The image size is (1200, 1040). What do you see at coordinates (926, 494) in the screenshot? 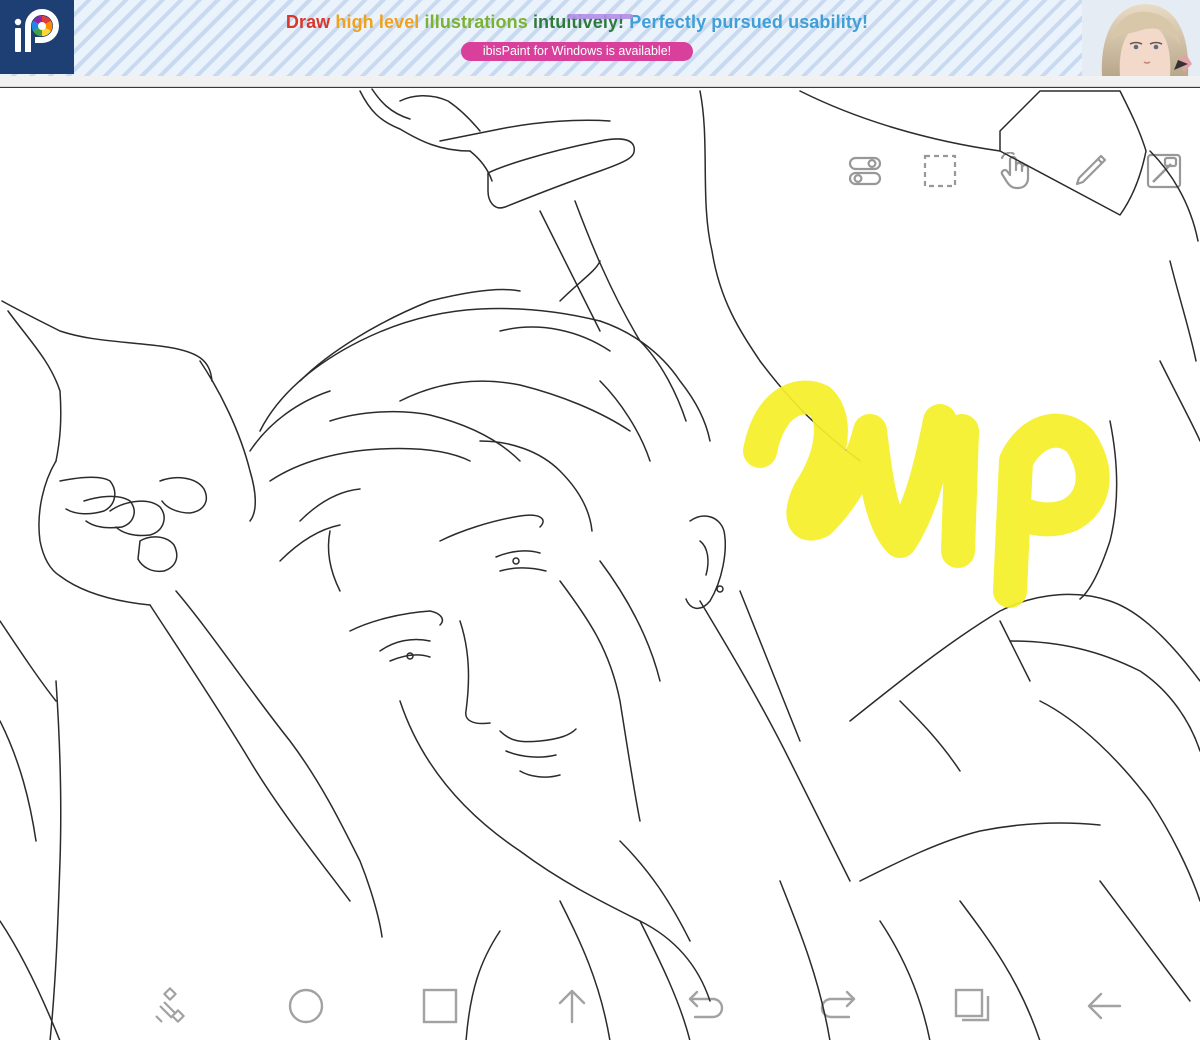
I see `wip-scribble` at bounding box center [926, 494].